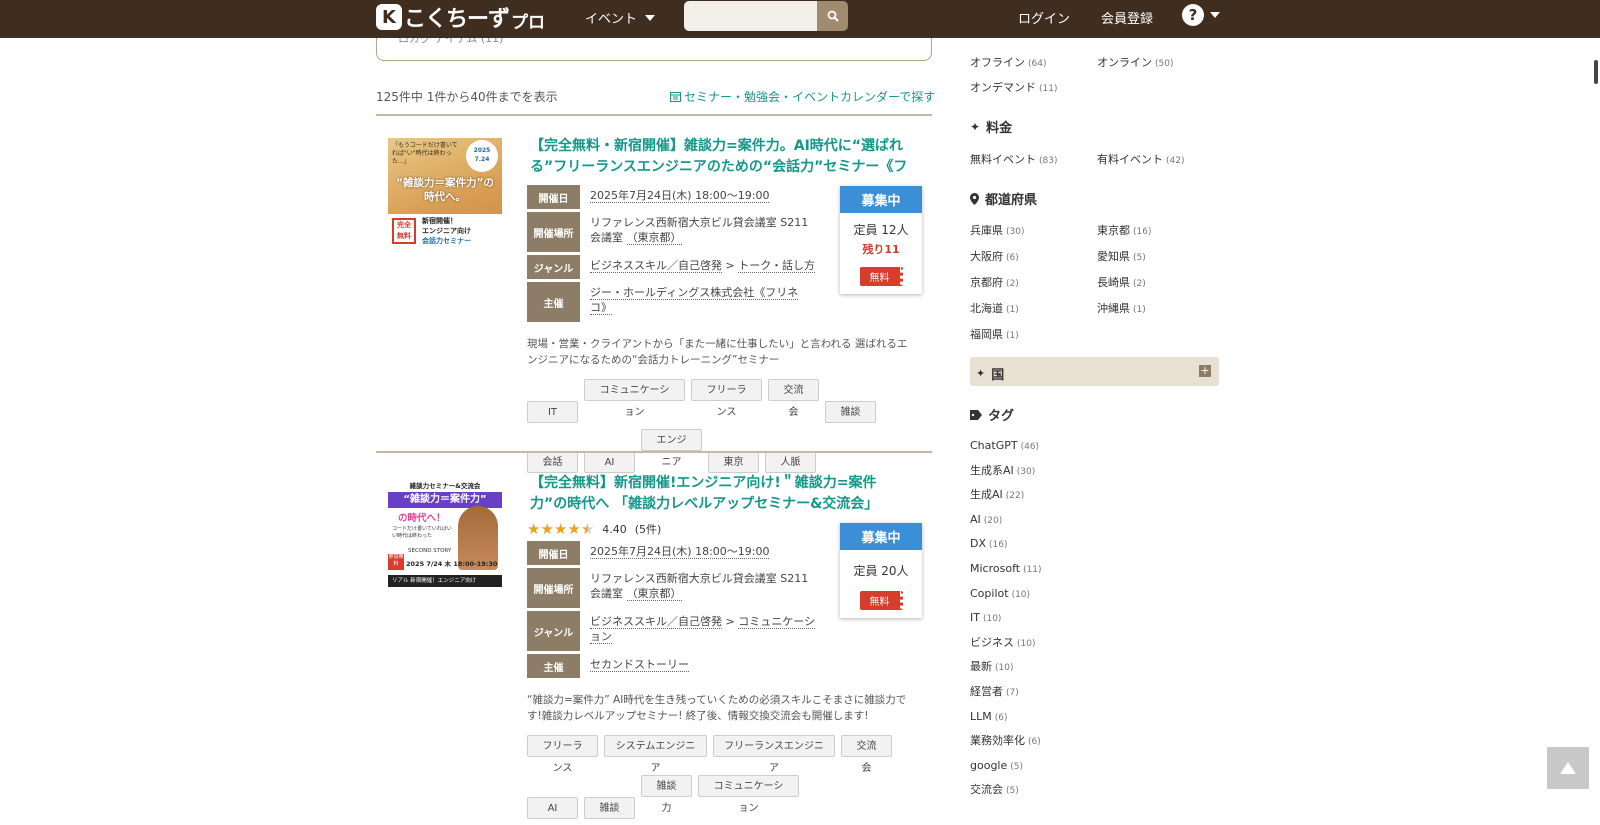 This screenshot has height=825, width=1600. I want to click on thumb-headline: “雑談力＝案件力”の時代へ。, so click(445, 190).